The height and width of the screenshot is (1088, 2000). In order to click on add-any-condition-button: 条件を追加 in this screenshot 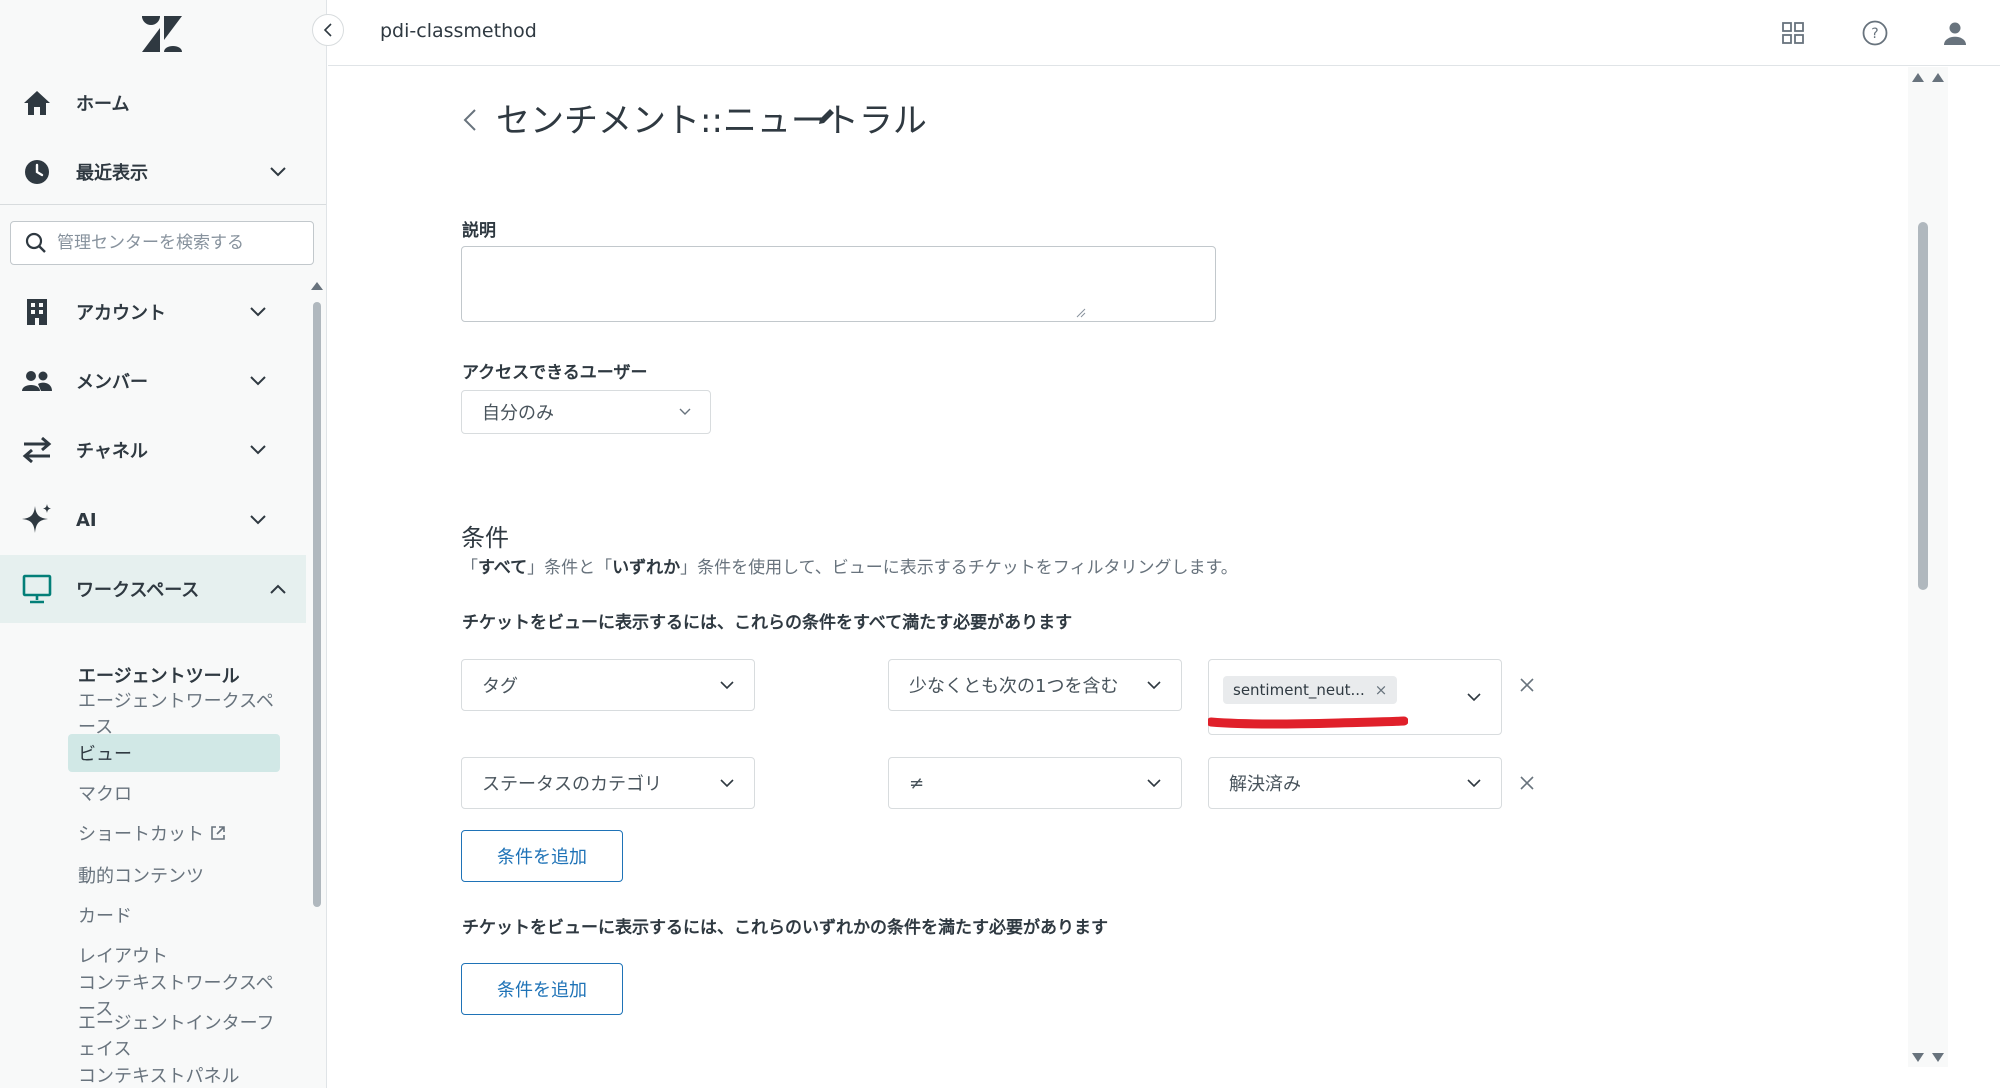, I will do `click(542, 989)`.